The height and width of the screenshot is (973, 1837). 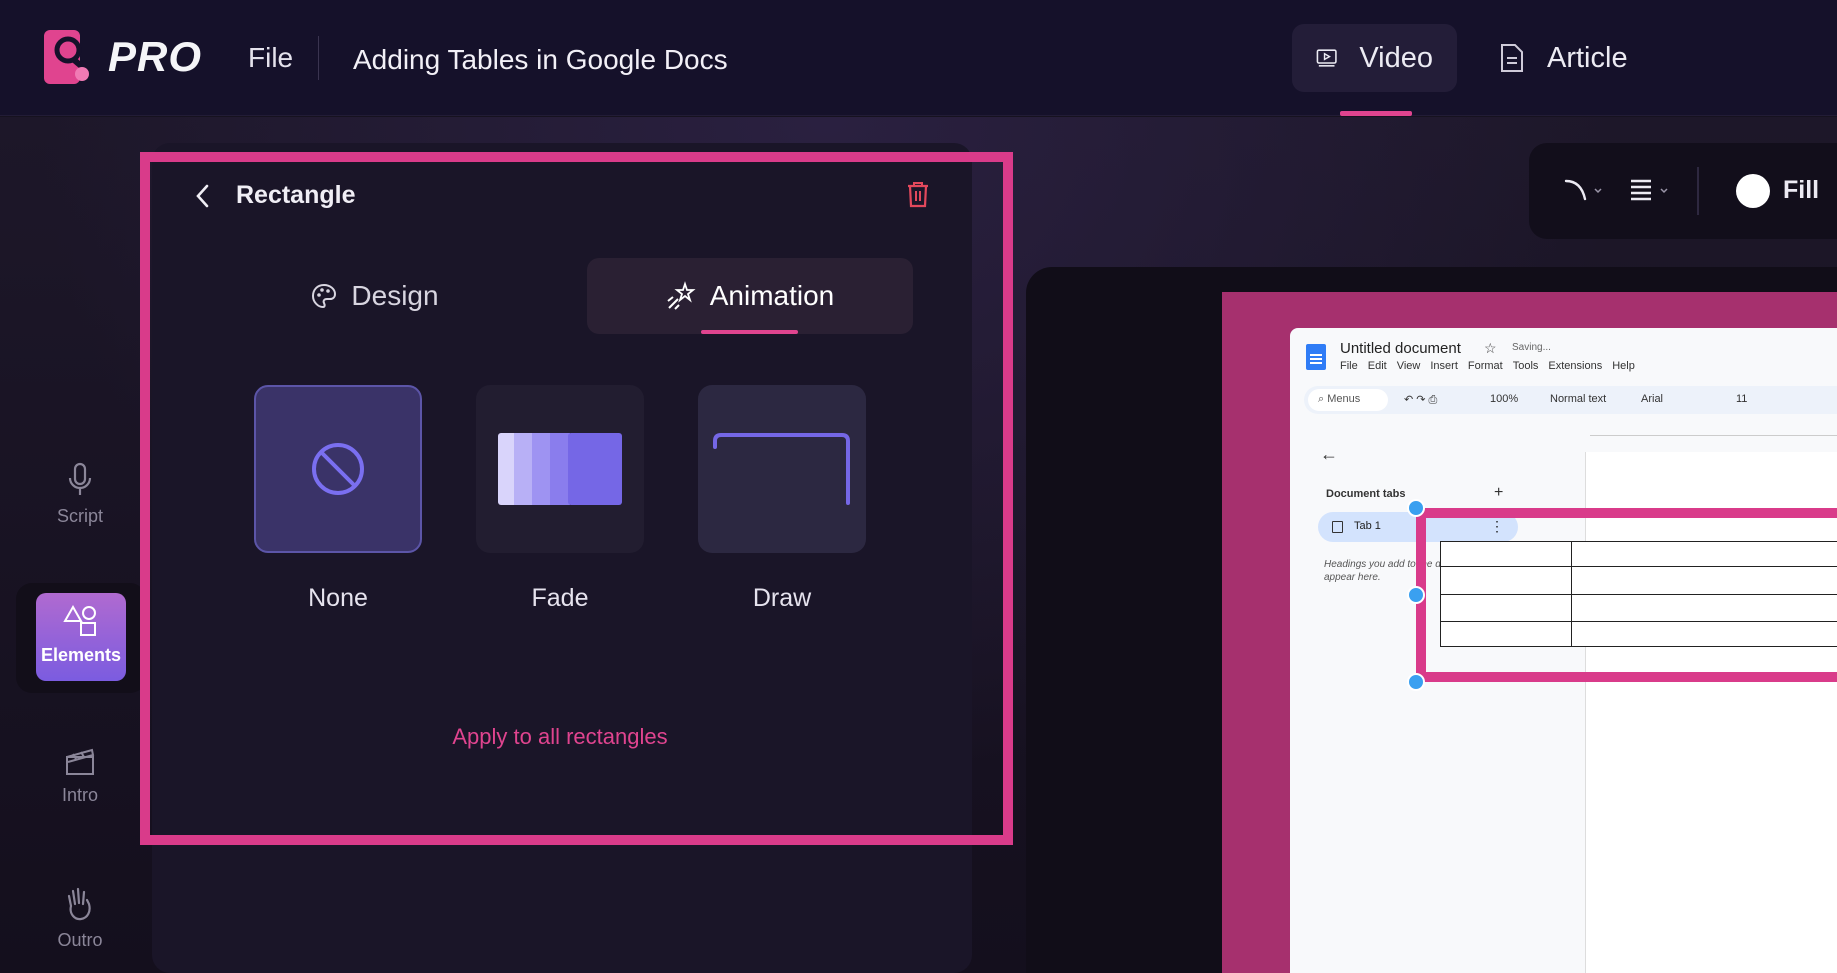 I want to click on file-menu: File, so click(x=270, y=58).